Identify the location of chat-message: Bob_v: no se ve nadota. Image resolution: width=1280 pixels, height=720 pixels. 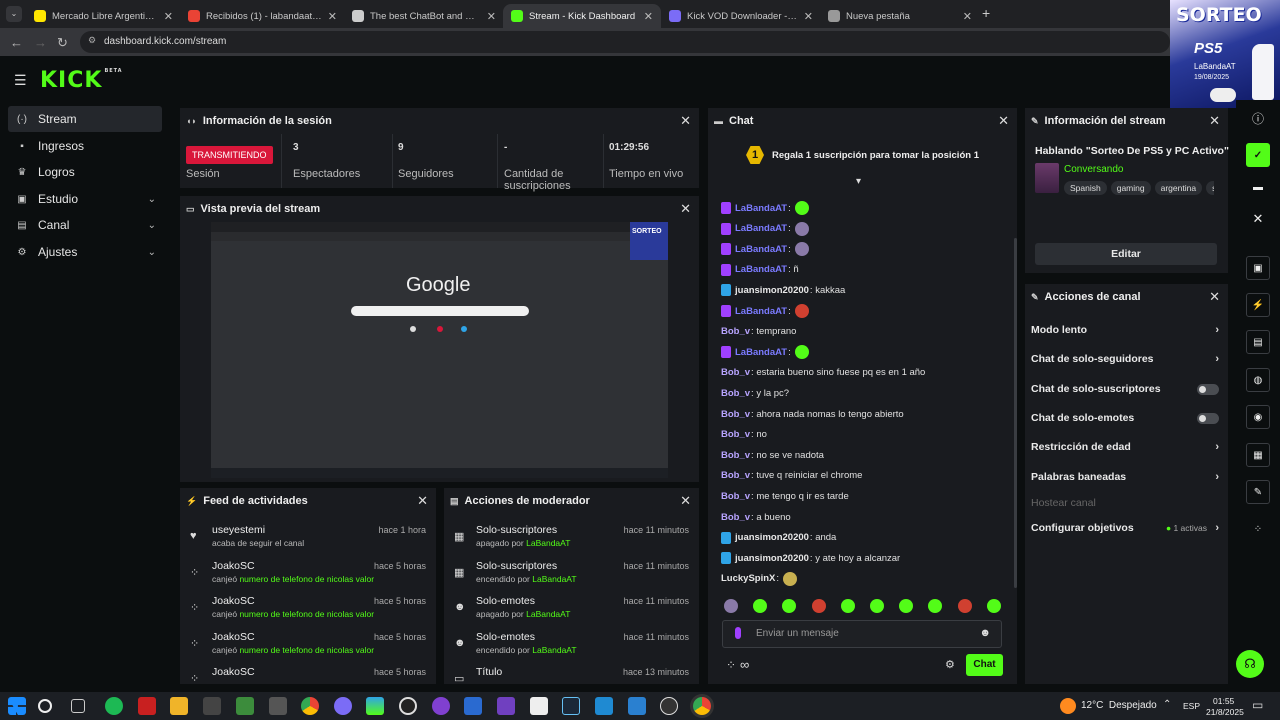
(772, 455).